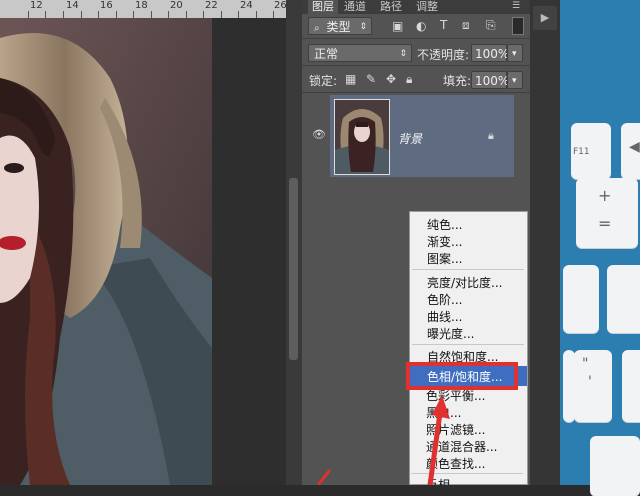  What do you see at coordinates (438, 440) in the screenshot?
I see `annotation-arrow` at bounding box center [438, 440].